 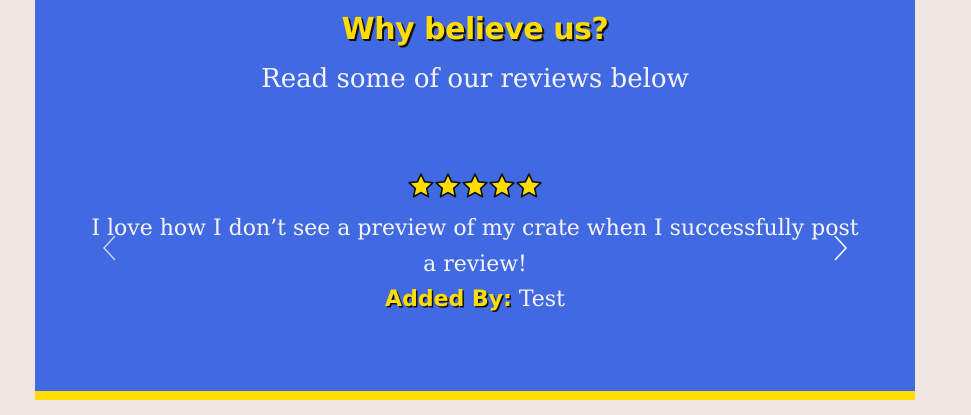 I want to click on carousel-prev-button, so click(x=111, y=248).